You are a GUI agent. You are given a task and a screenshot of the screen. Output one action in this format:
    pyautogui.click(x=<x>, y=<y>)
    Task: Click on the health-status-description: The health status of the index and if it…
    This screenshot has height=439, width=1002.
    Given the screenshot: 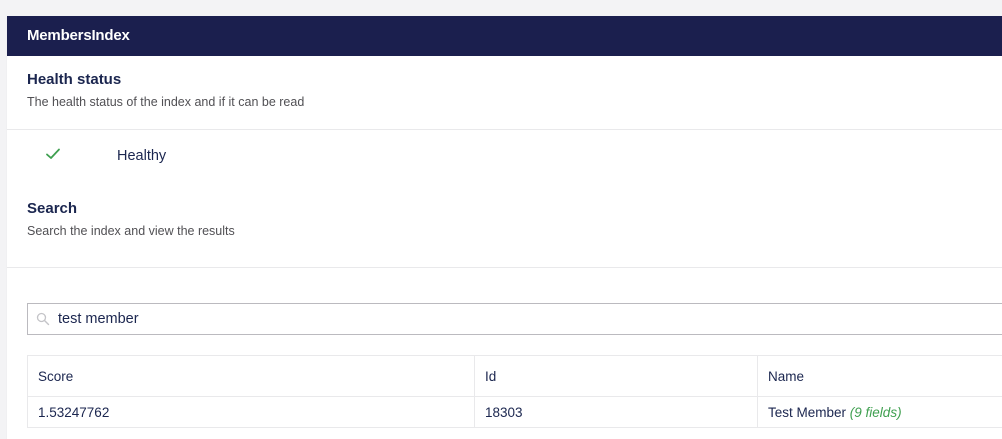 What is the action you would take?
    pyautogui.click(x=166, y=102)
    